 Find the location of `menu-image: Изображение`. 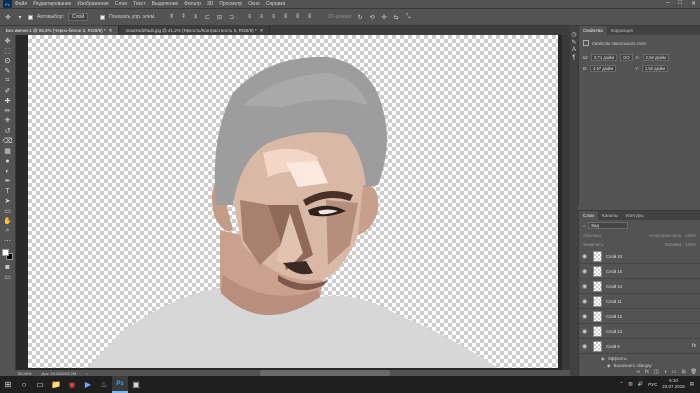

menu-image: Изображение is located at coordinates (93, 4).